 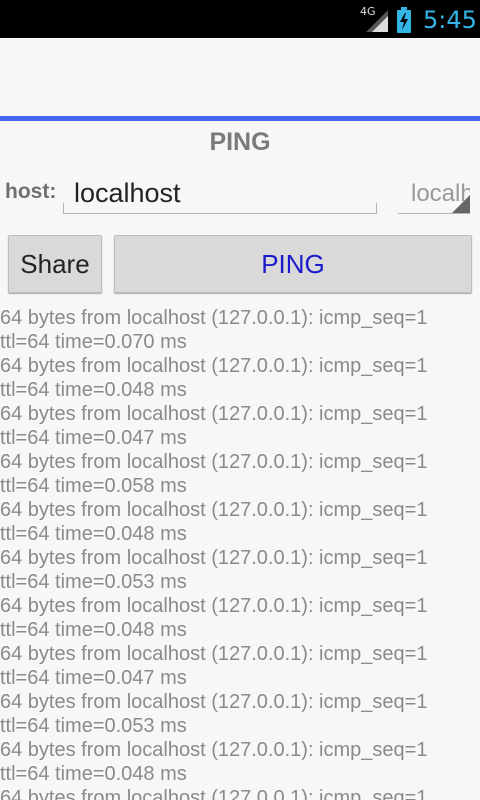 What do you see at coordinates (293, 264) in the screenshot?
I see `ping-button: PING` at bounding box center [293, 264].